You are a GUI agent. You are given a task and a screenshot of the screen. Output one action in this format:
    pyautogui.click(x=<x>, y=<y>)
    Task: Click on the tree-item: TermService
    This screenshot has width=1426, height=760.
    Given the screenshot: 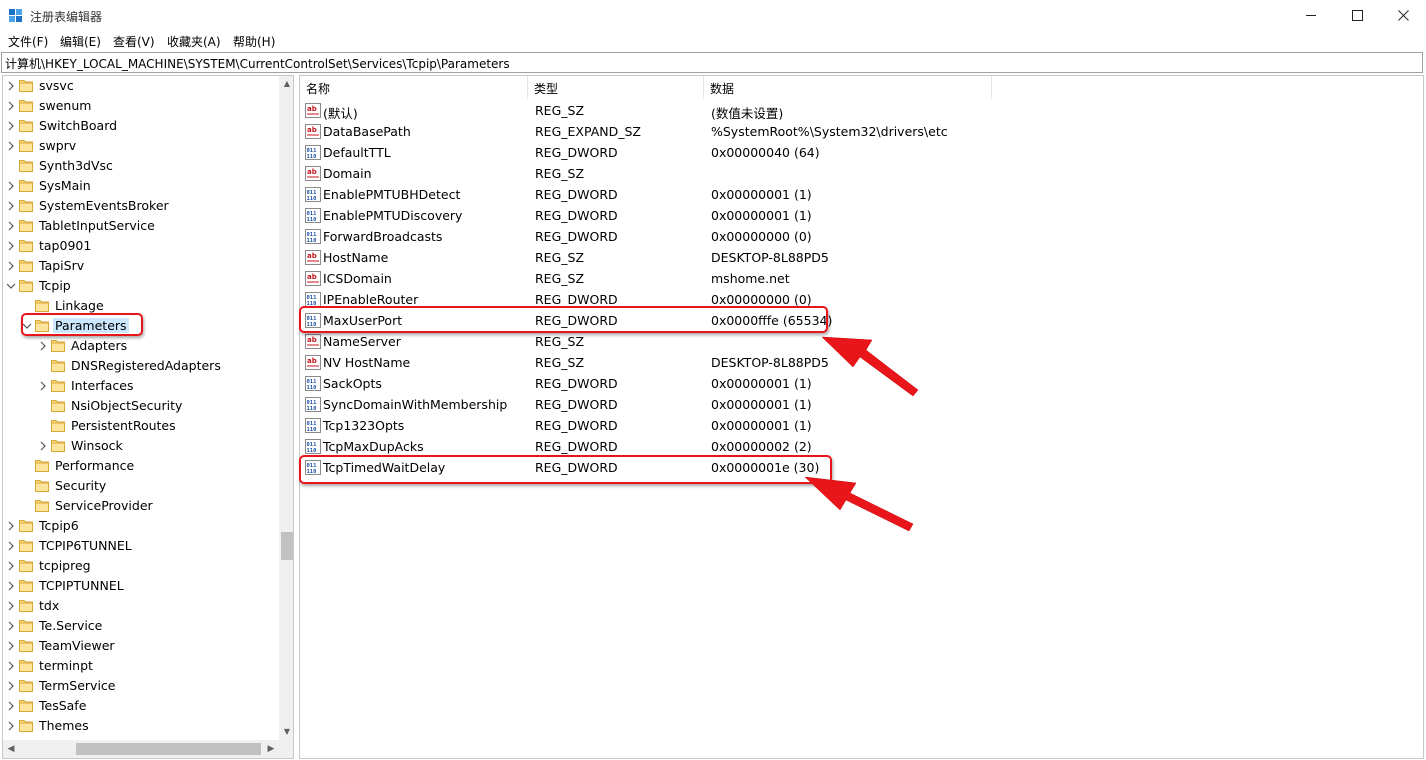 What is the action you would take?
    pyautogui.click(x=141, y=686)
    